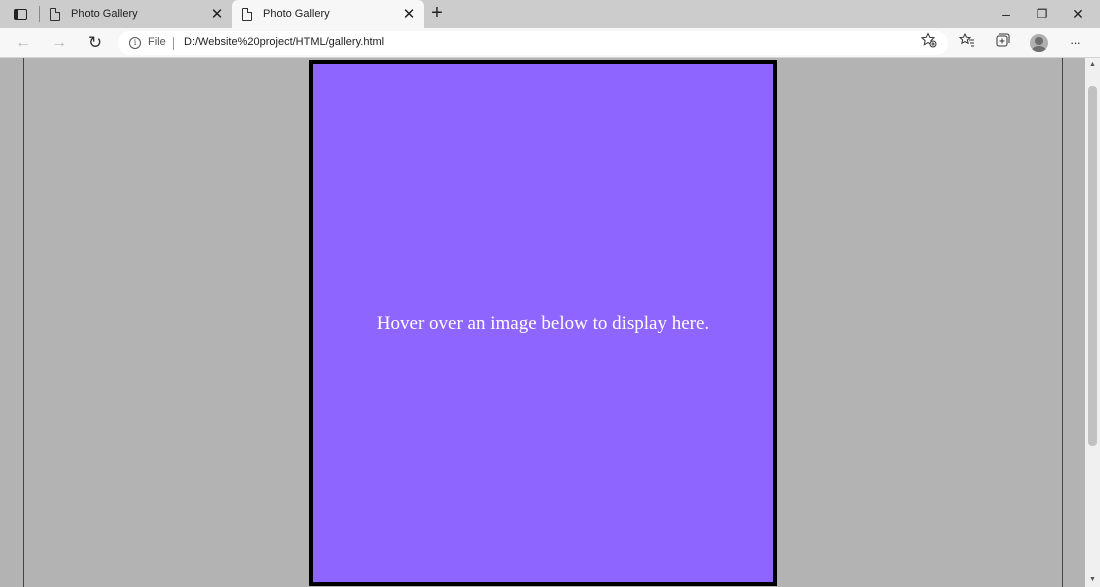 Image resolution: width=1100 pixels, height=587 pixels. What do you see at coordinates (173, 43) in the screenshot?
I see `address-separator` at bounding box center [173, 43].